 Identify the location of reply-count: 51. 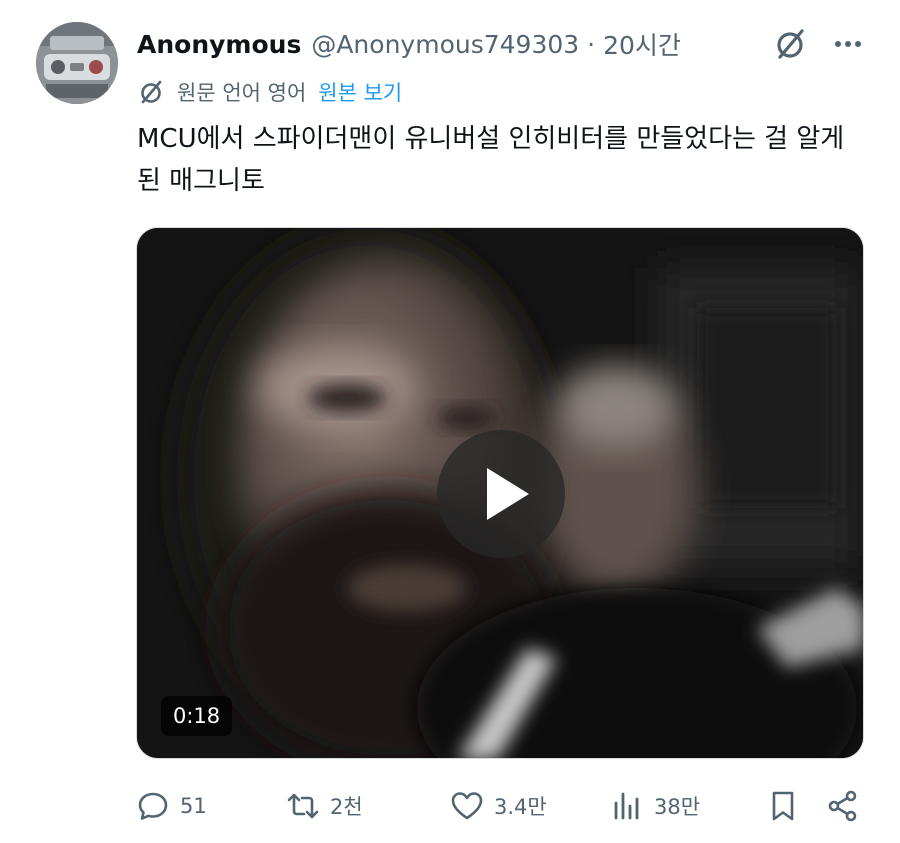
(193, 806).